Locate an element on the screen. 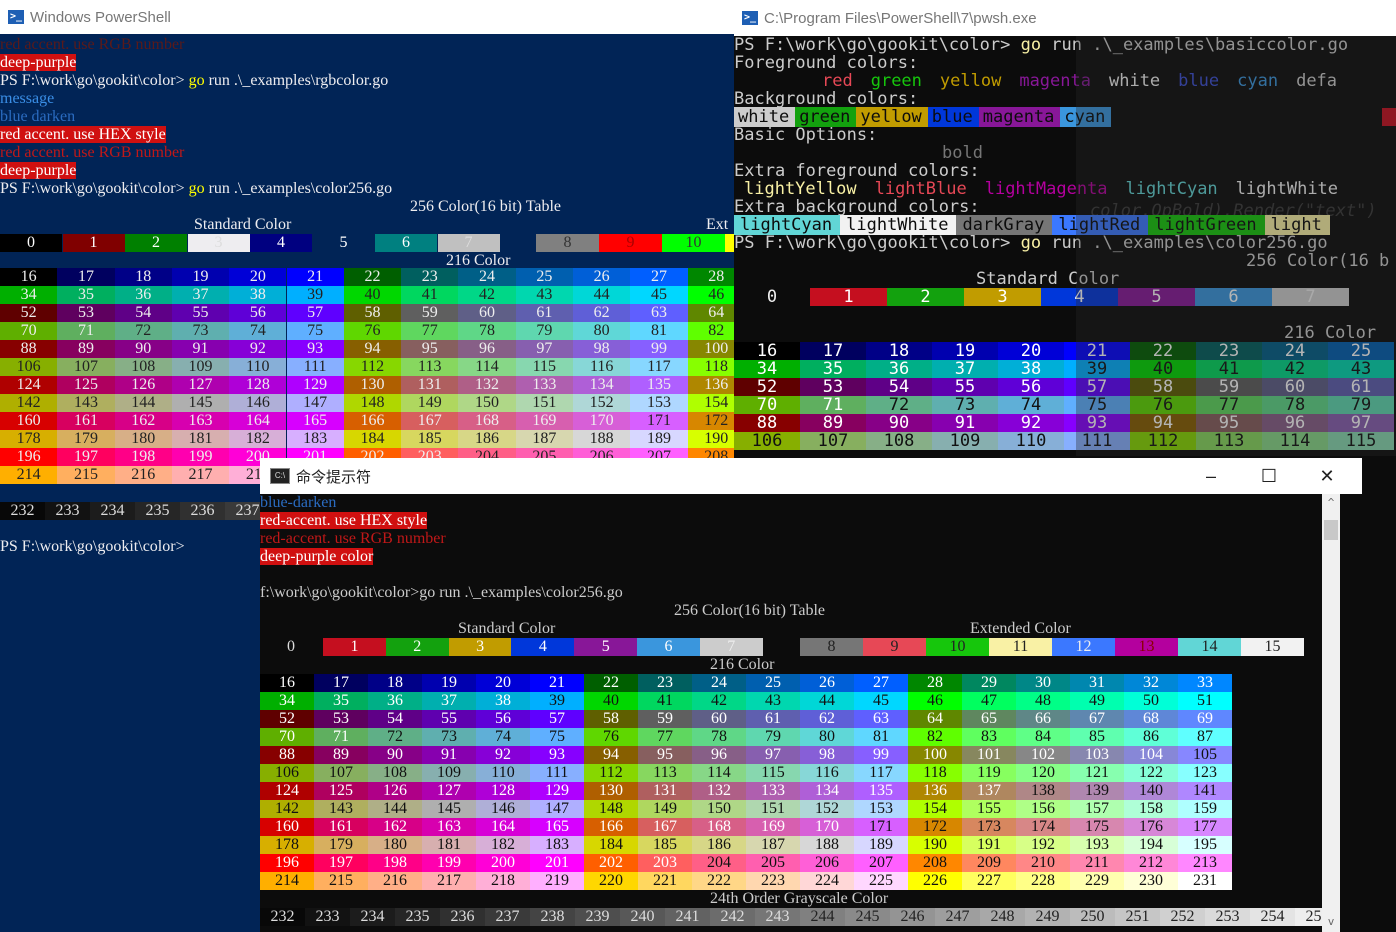 The height and width of the screenshot is (932, 1396). color-swatch: 72 is located at coordinates (395, 737).